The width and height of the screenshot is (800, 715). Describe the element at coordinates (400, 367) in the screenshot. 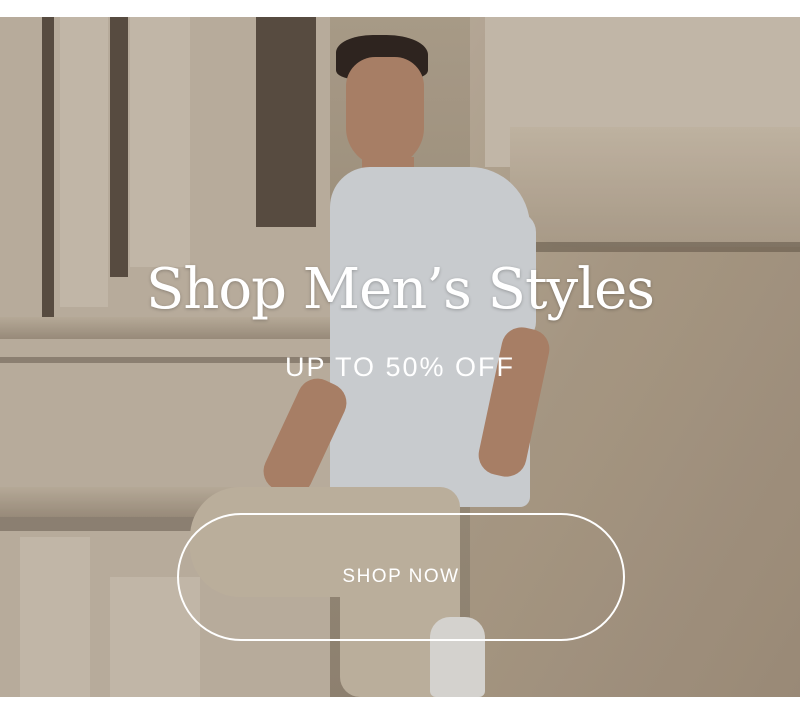

I see `hero-subheadline: UP TO 50% OFF` at that location.